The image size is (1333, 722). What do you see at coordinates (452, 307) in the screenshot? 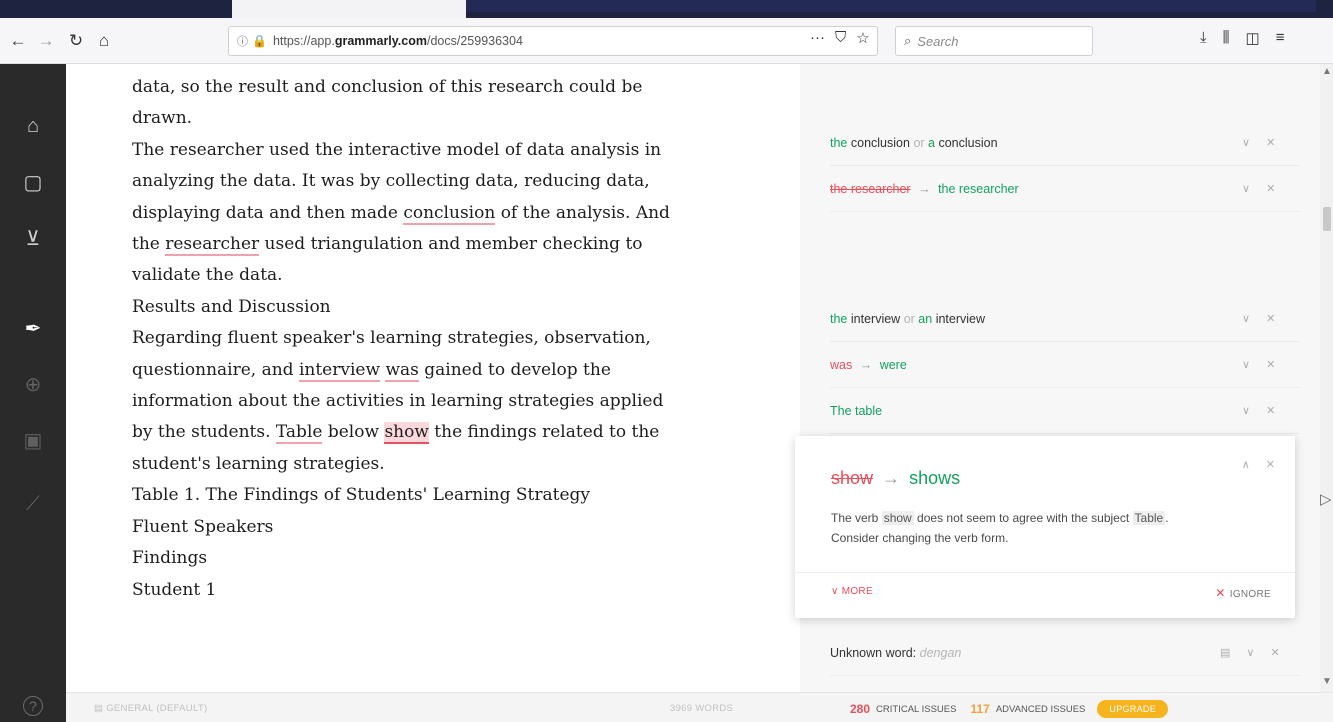
I see `document-line: Results and Discussion` at bounding box center [452, 307].